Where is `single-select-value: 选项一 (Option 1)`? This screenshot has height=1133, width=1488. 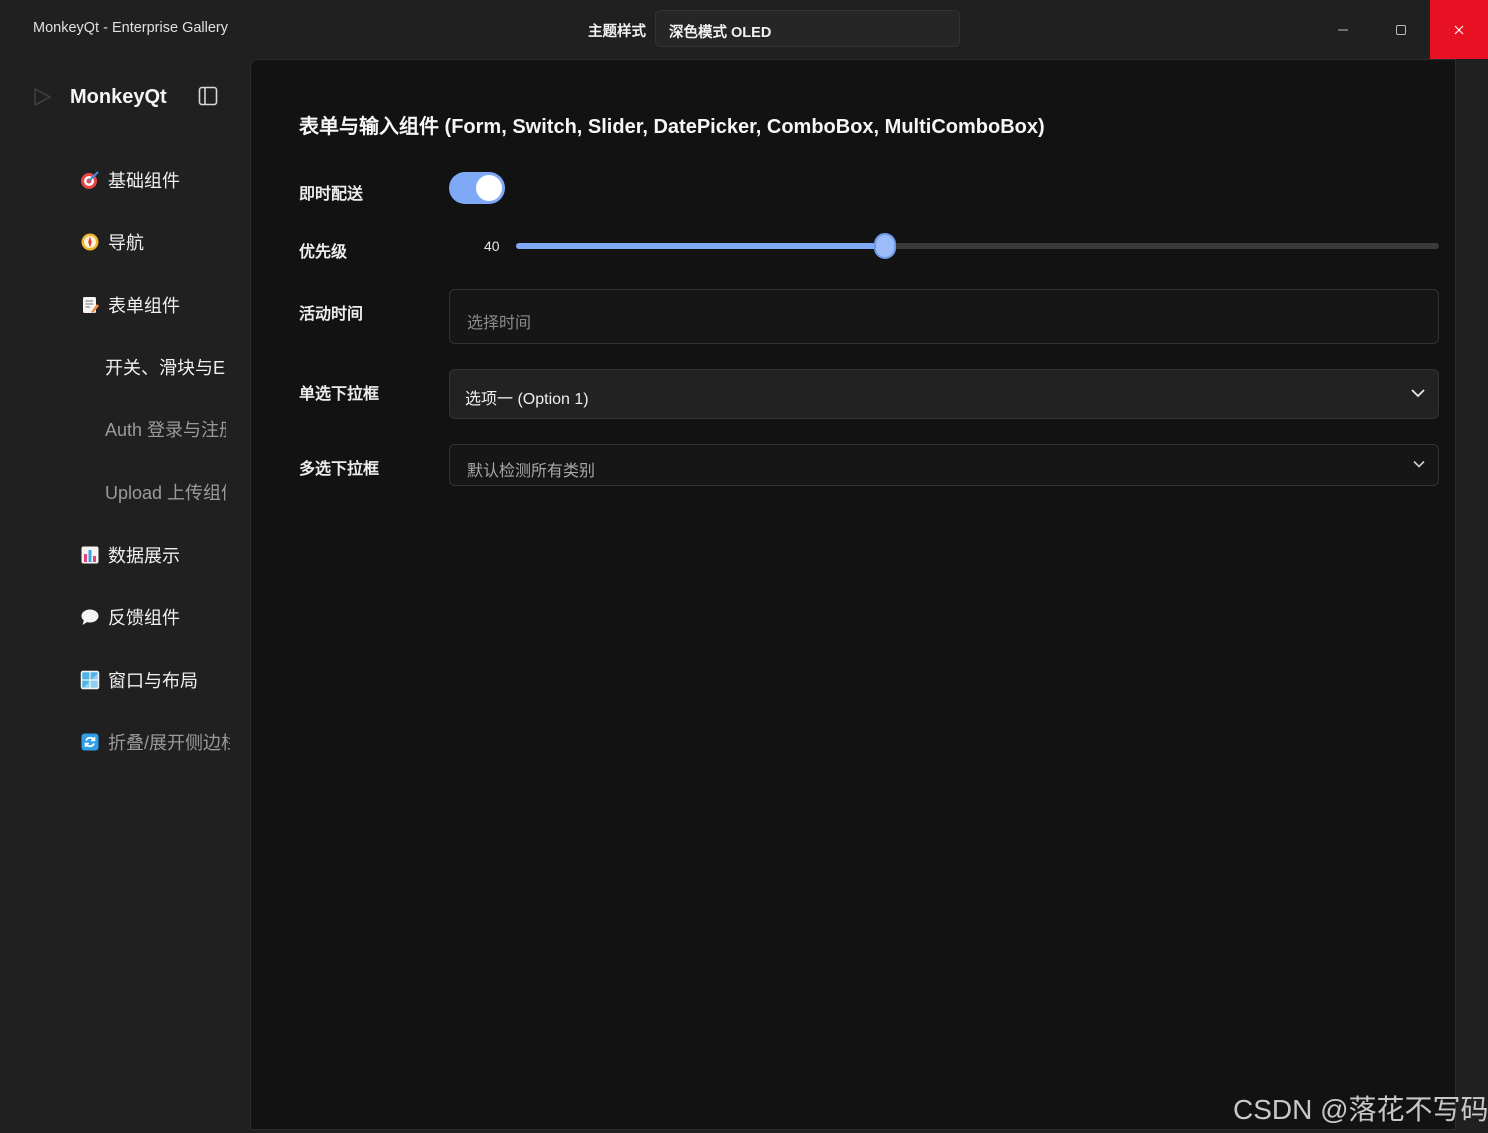 single-select-value: 选项一 (Option 1) is located at coordinates (527, 399).